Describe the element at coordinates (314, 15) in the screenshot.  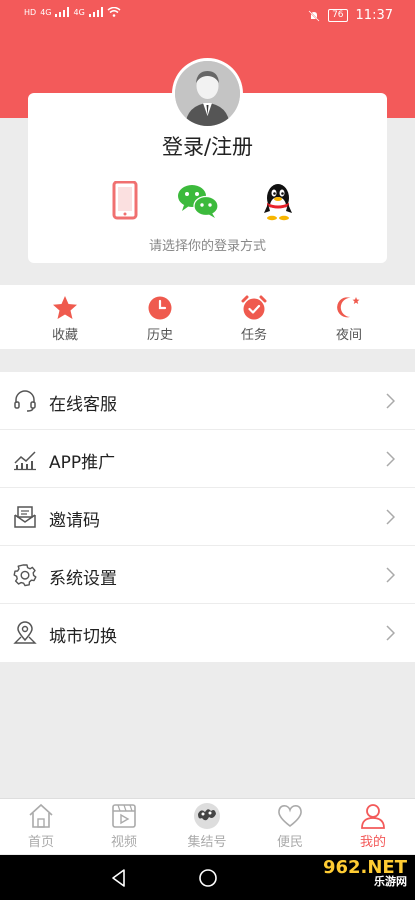
I see `mute-bell-icon` at that location.